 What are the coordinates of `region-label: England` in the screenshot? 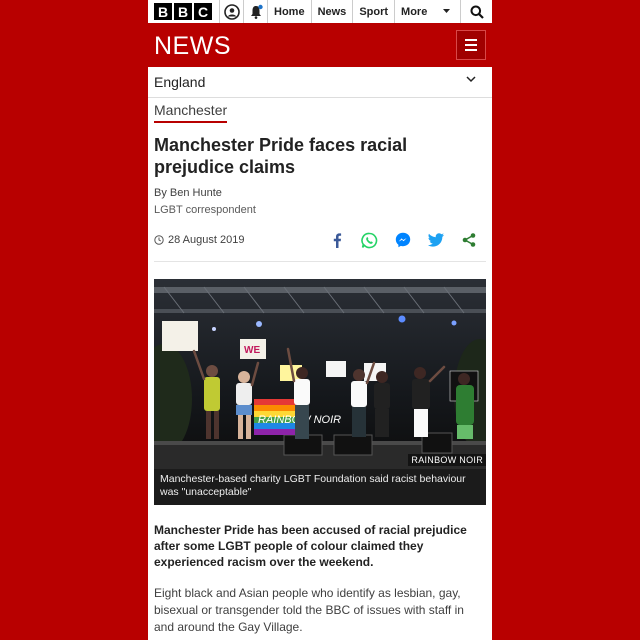 It's located at (180, 82).